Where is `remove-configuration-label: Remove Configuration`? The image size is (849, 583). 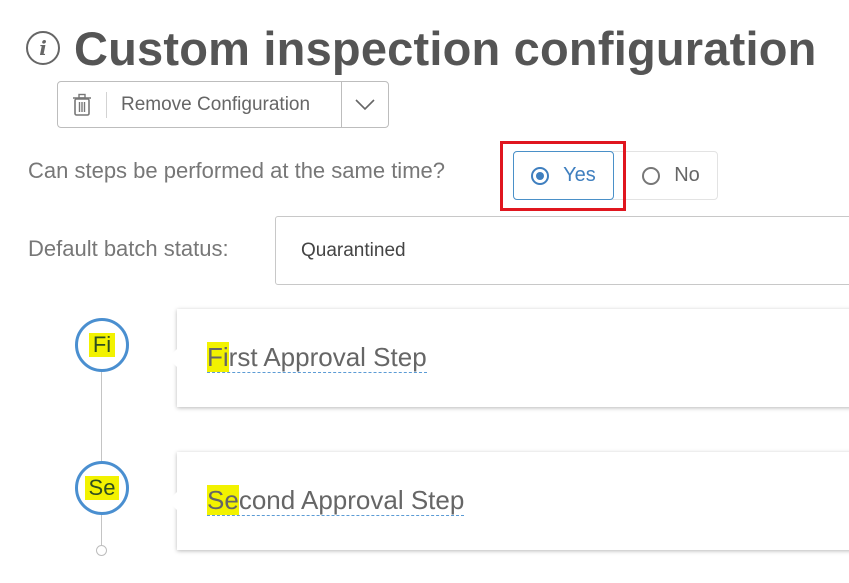
remove-configuration-label: Remove Configuration is located at coordinates (216, 104).